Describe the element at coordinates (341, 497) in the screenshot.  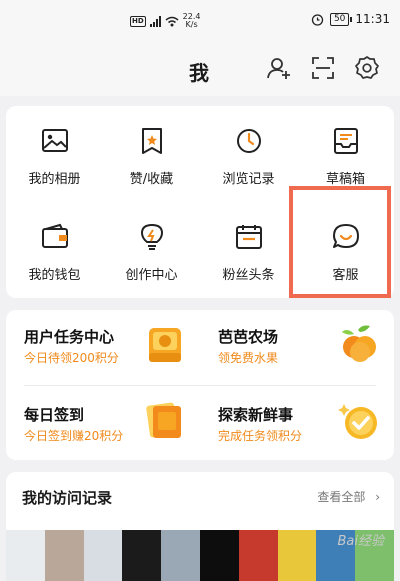
I see `view-all-label: 查看全部` at that location.